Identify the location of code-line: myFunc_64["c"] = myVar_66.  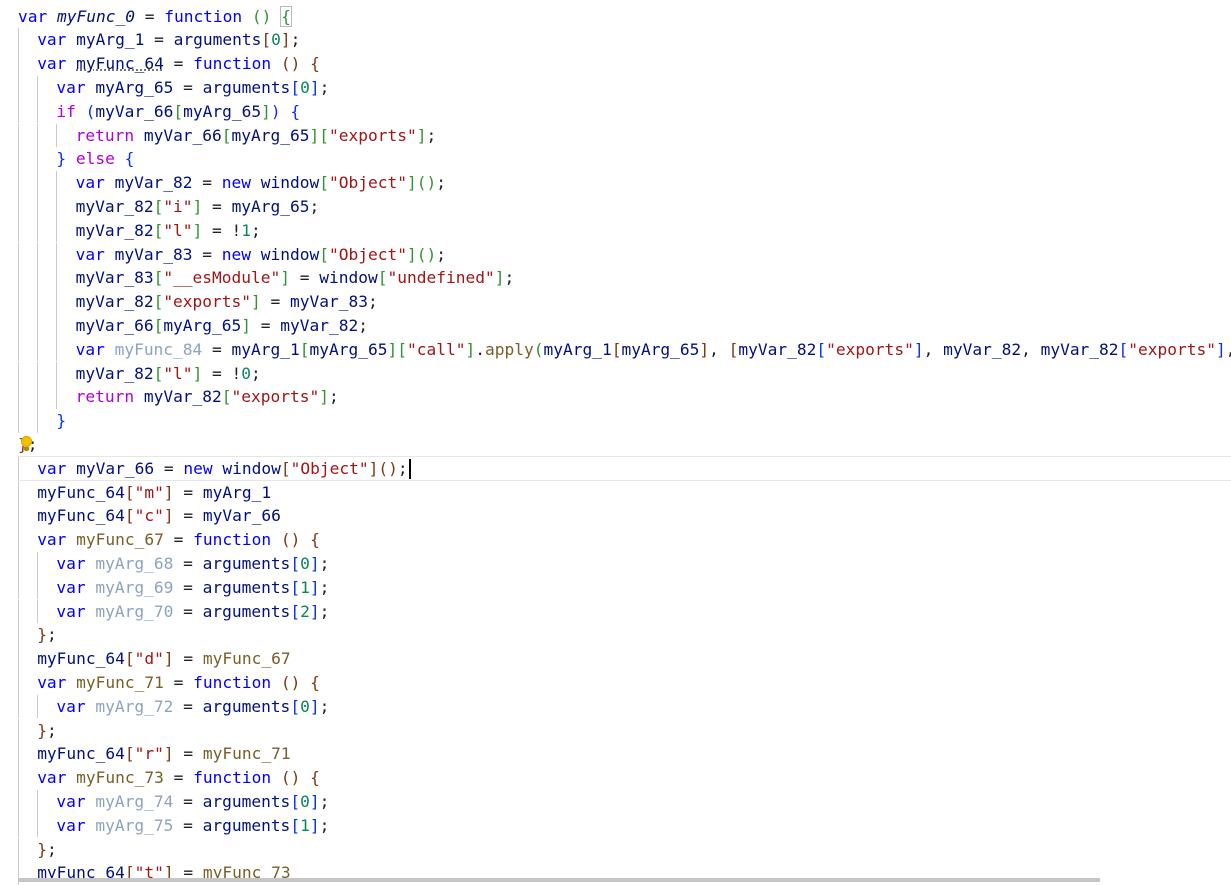
(159, 516).